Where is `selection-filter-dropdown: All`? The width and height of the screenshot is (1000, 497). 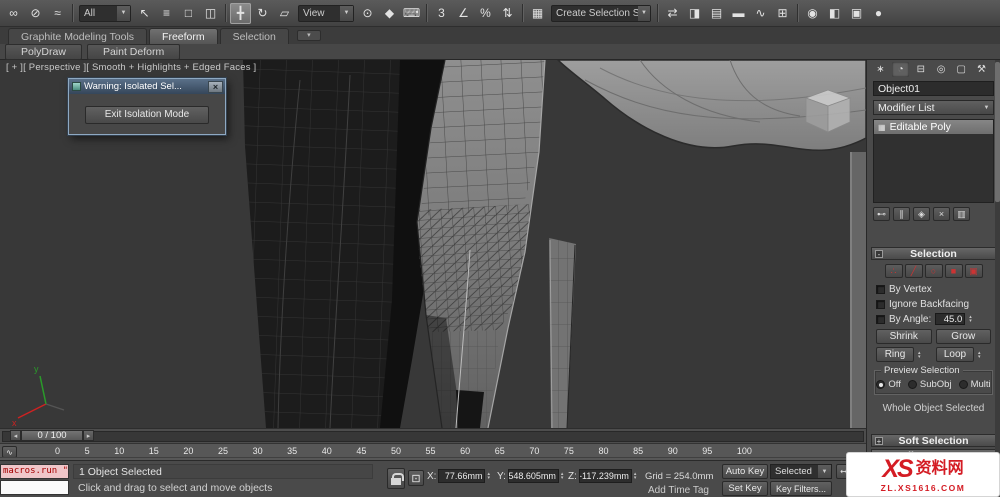
selection-filter-dropdown: All is located at coordinates (105, 13).